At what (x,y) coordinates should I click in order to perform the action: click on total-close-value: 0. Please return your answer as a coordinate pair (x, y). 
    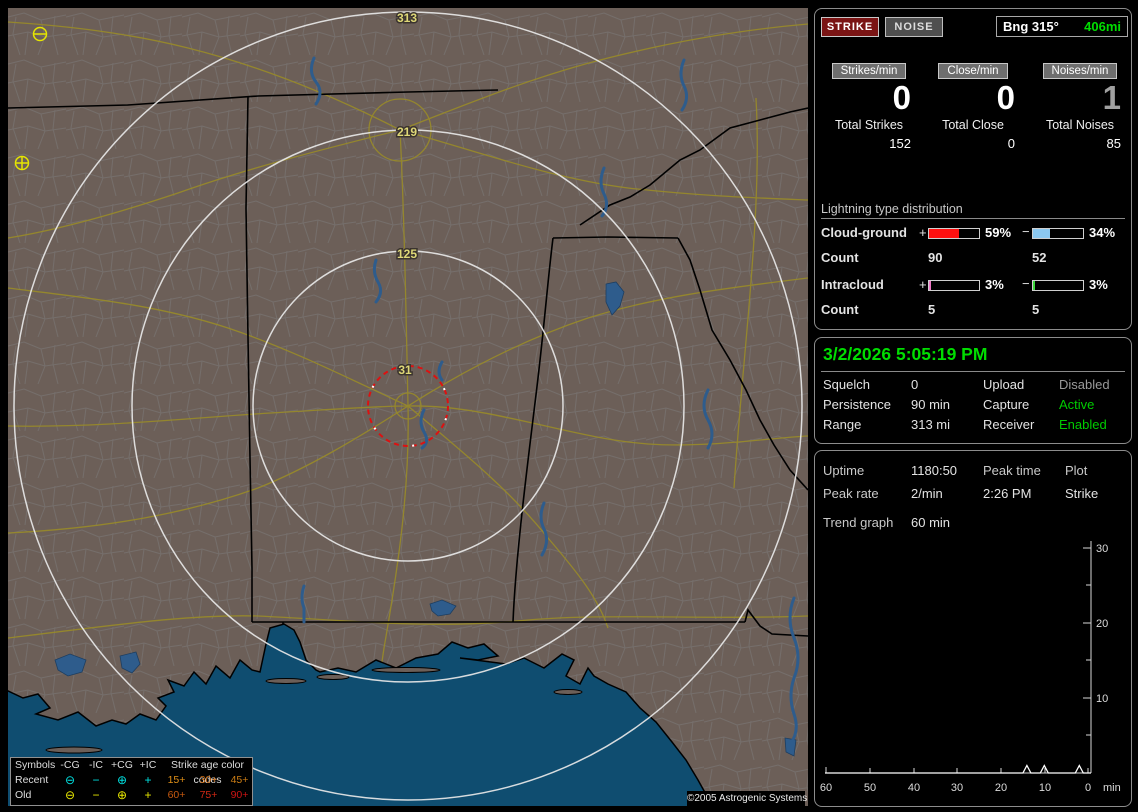
    Looking at the image, I should click on (1011, 143).